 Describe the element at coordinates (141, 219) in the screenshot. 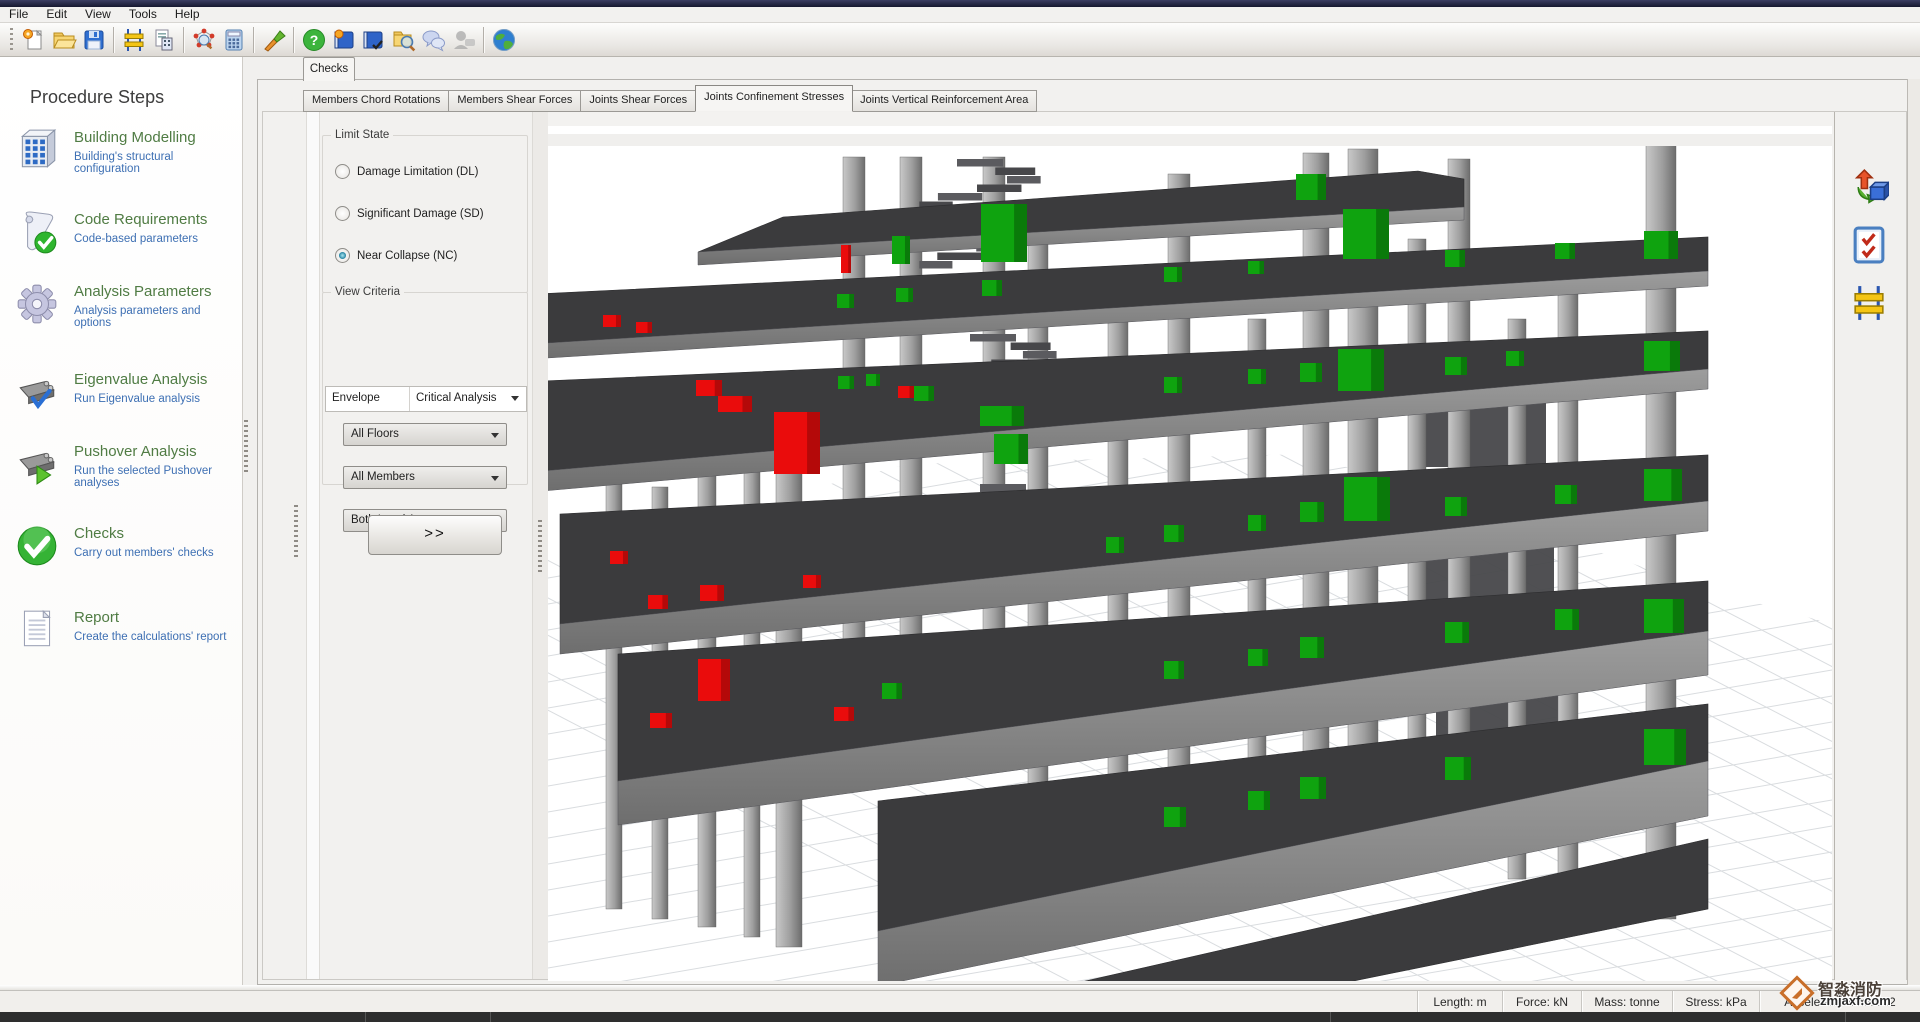

I see `sidebar-item-title: Code Requirements` at that location.